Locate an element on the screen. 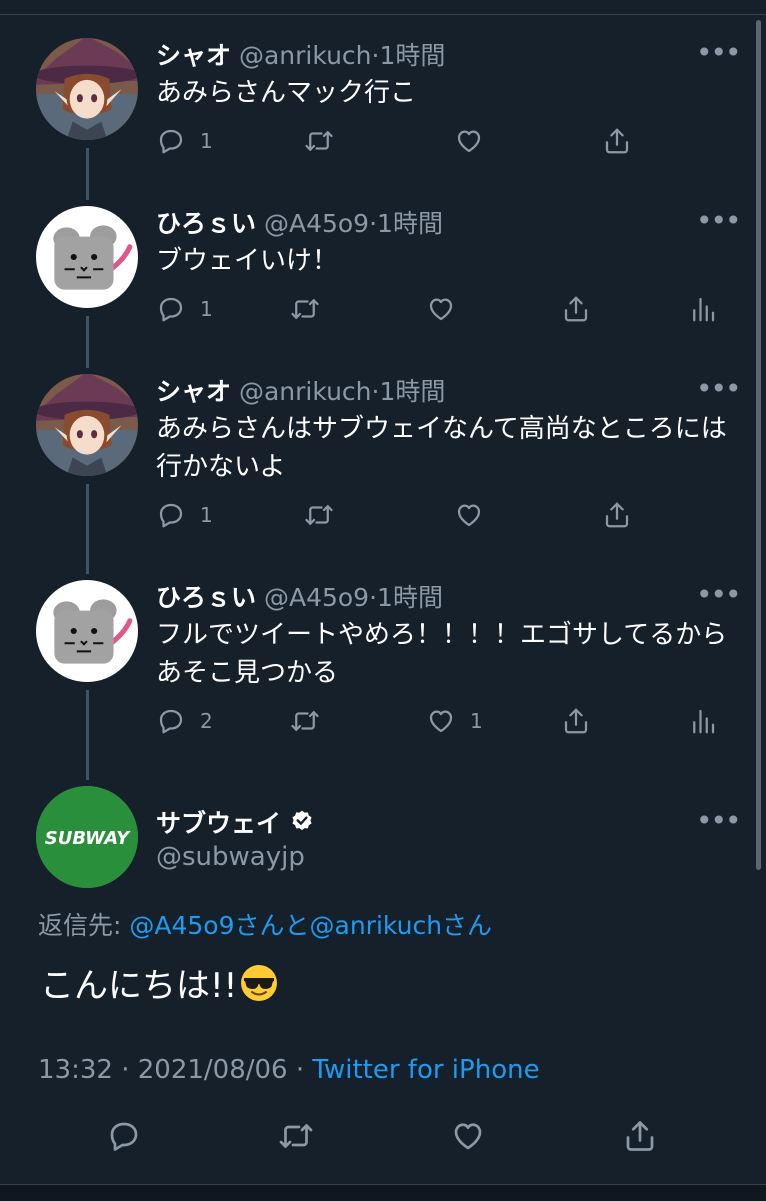  tweet-text: あみらさんマック行こ is located at coordinates (286, 93).